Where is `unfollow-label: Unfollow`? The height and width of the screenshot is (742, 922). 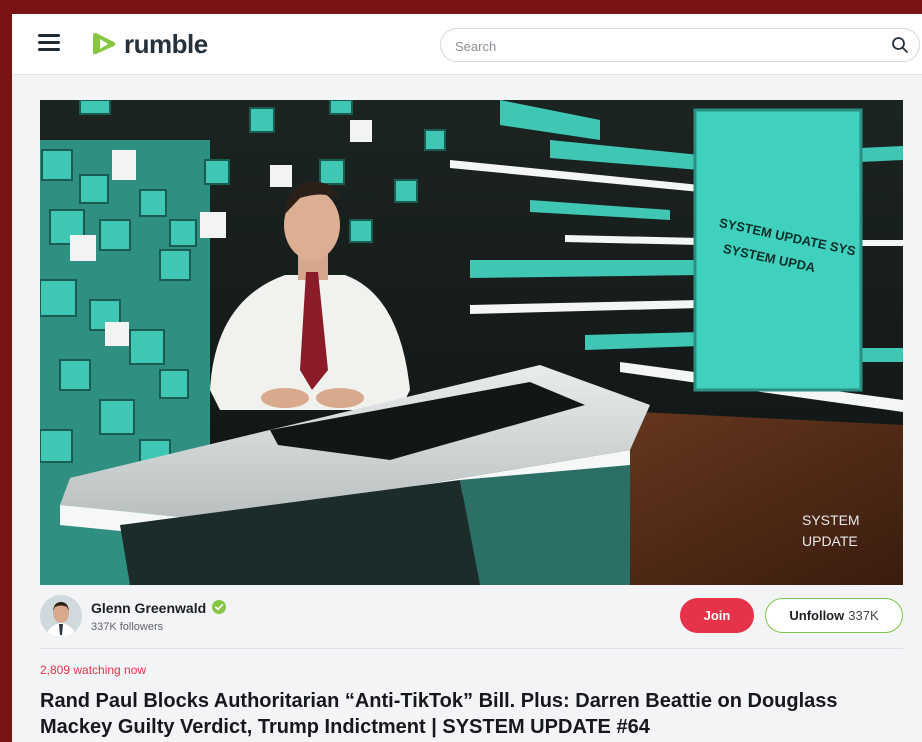
unfollow-label: Unfollow is located at coordinates (817, 615).